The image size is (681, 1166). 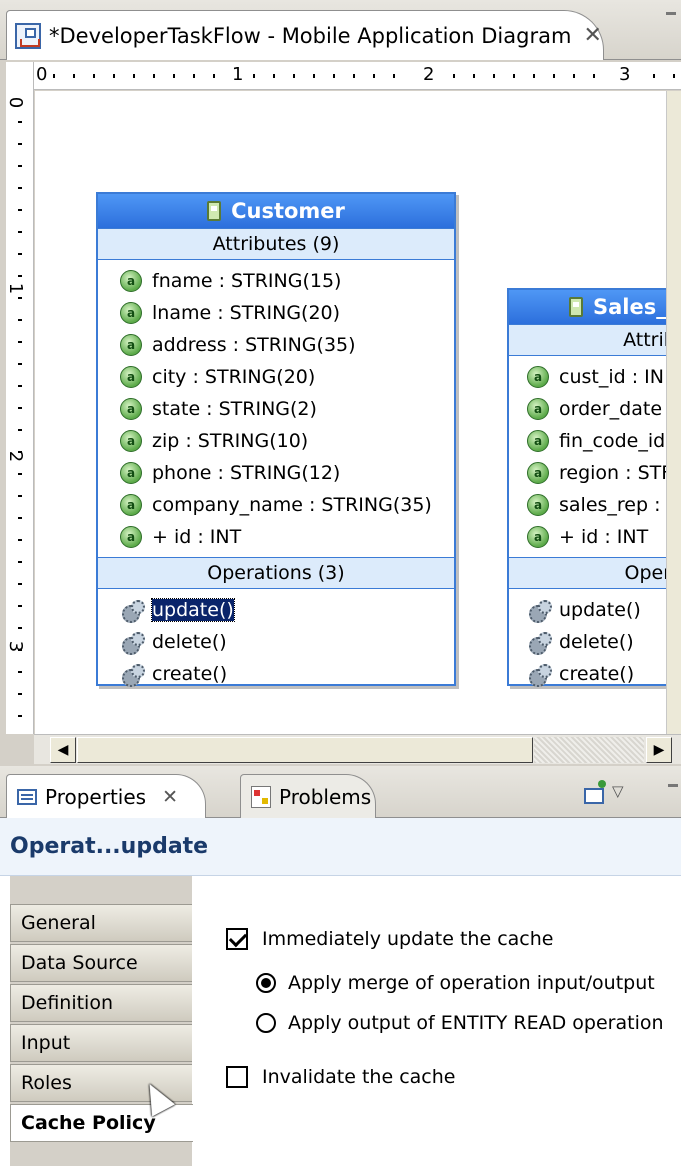 I want to click on attribute-item: a cust_id : IN, so click(x=595, y=377).